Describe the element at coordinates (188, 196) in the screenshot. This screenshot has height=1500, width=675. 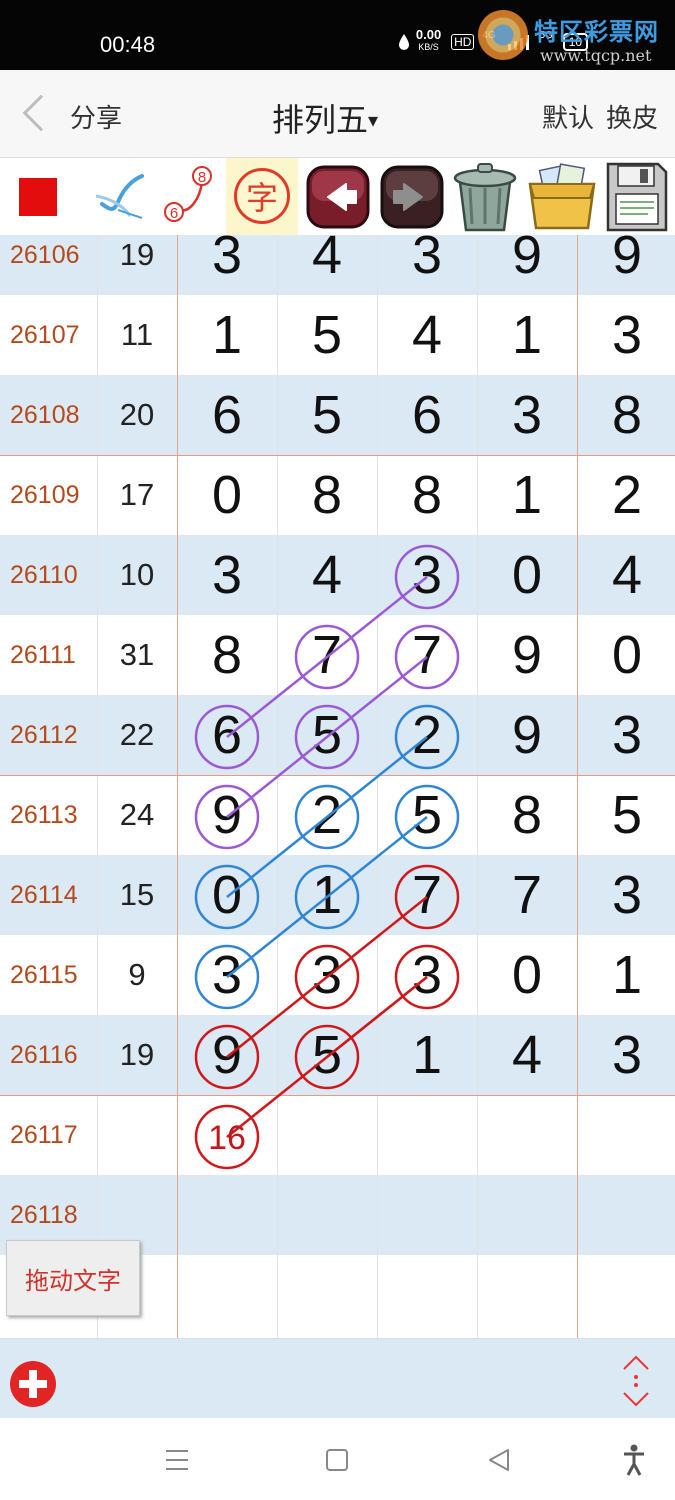
I see `connect-line-icon: 8 6` at that location.